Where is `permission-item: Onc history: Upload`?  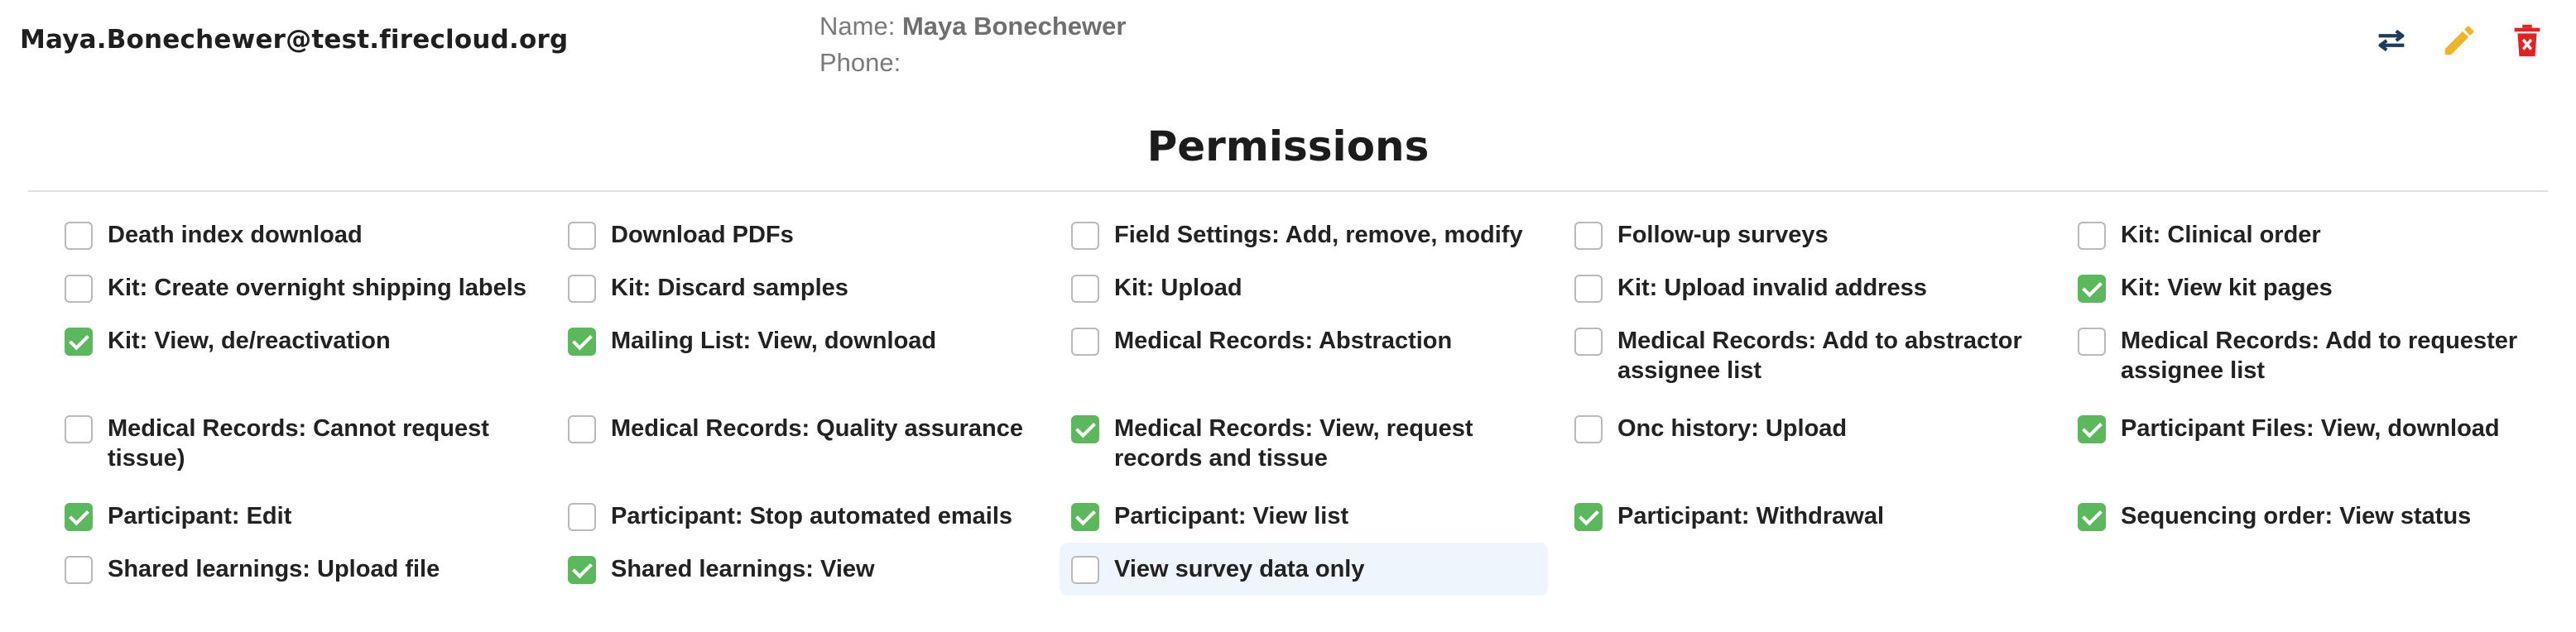
permission-item: Onc history: Upload is located at coordinates (1814, 446).